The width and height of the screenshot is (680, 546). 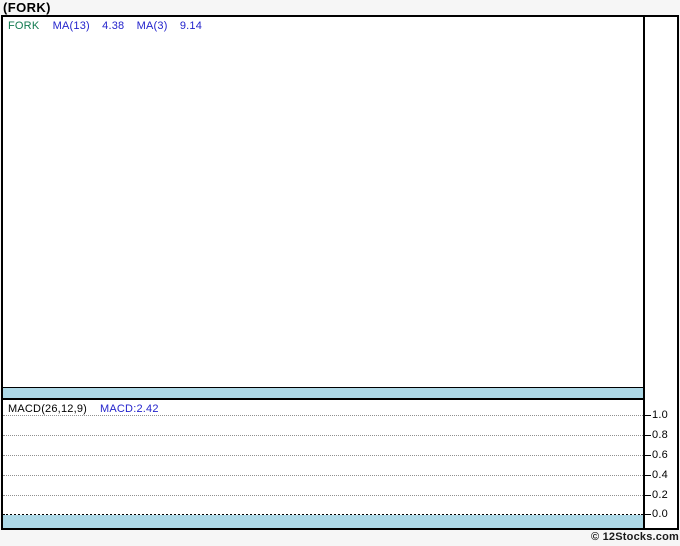 What do you see at coordinates (48, 409) in the screenshot?
I see `macd-legend-label: MACD(26,12,9)` at bounding box center [48, 409].